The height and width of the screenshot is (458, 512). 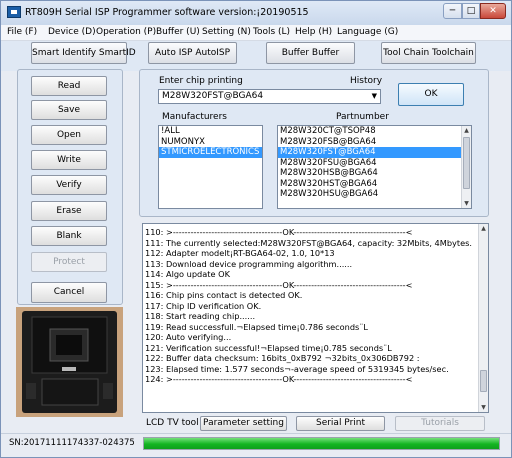 I want to click on manufacturer-item: !ALL, so click(x=210, y=131).